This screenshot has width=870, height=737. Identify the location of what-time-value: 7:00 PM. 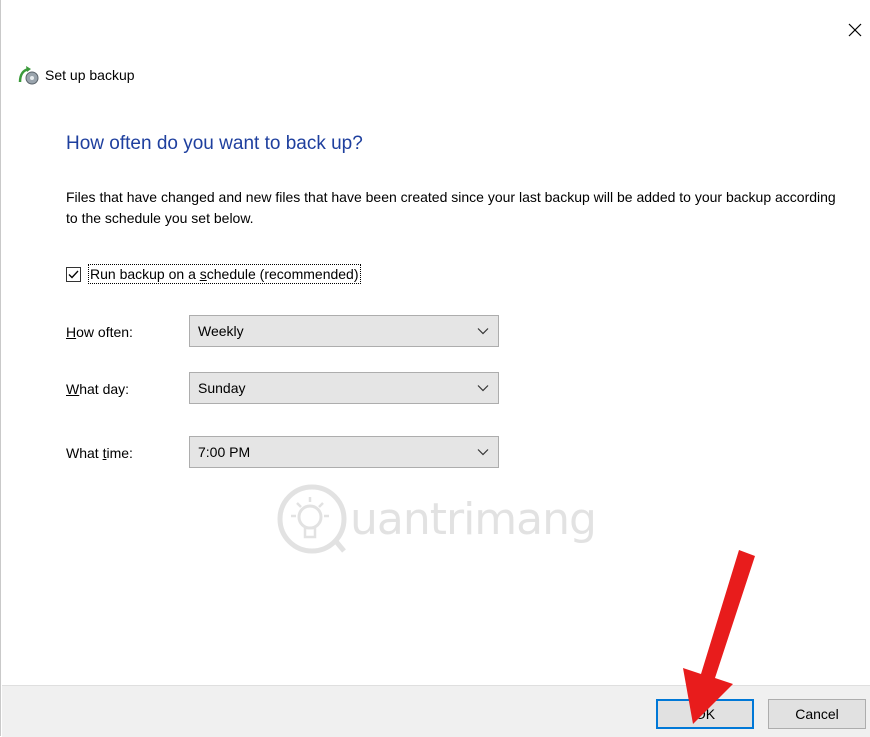
(224, 452).